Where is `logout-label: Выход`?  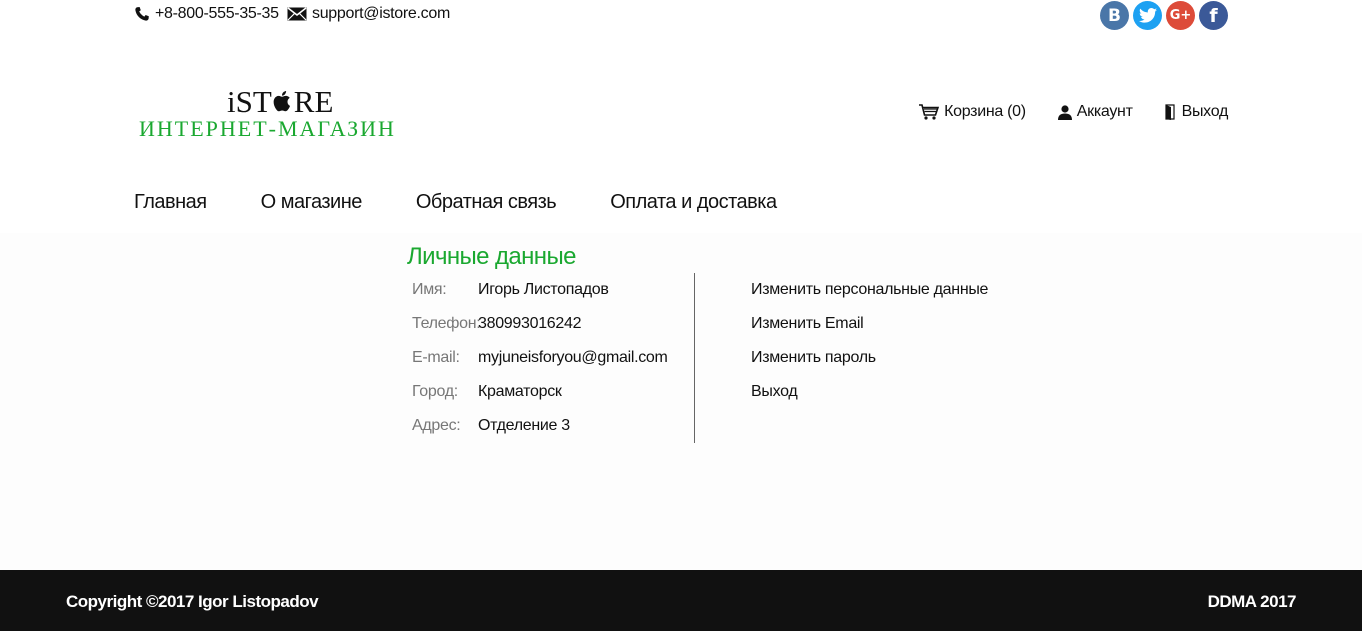
logout-label: Выход is located at coordinates (1205, 111).